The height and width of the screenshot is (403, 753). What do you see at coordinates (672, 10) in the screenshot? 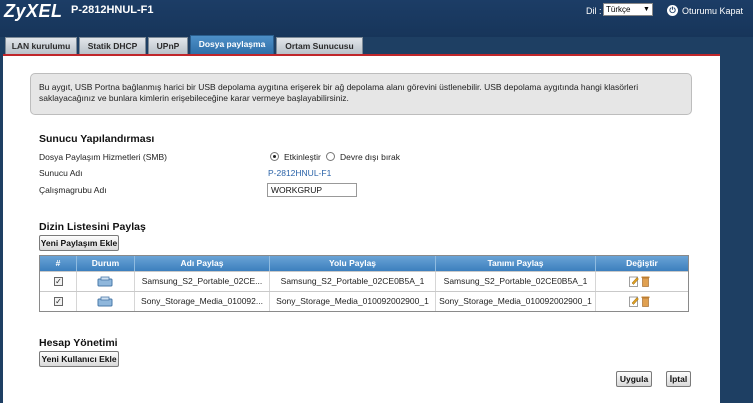
I see `logout-icon: ⏻` at bounding box center [672, 10].